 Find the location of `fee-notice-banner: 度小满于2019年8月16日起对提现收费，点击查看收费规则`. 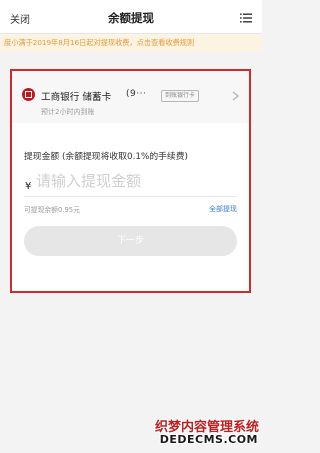

fee-notice-banner: 度小满于2019年8月16日起对提现收费，点击查看收费规则 is located at coordinates (131, 43).